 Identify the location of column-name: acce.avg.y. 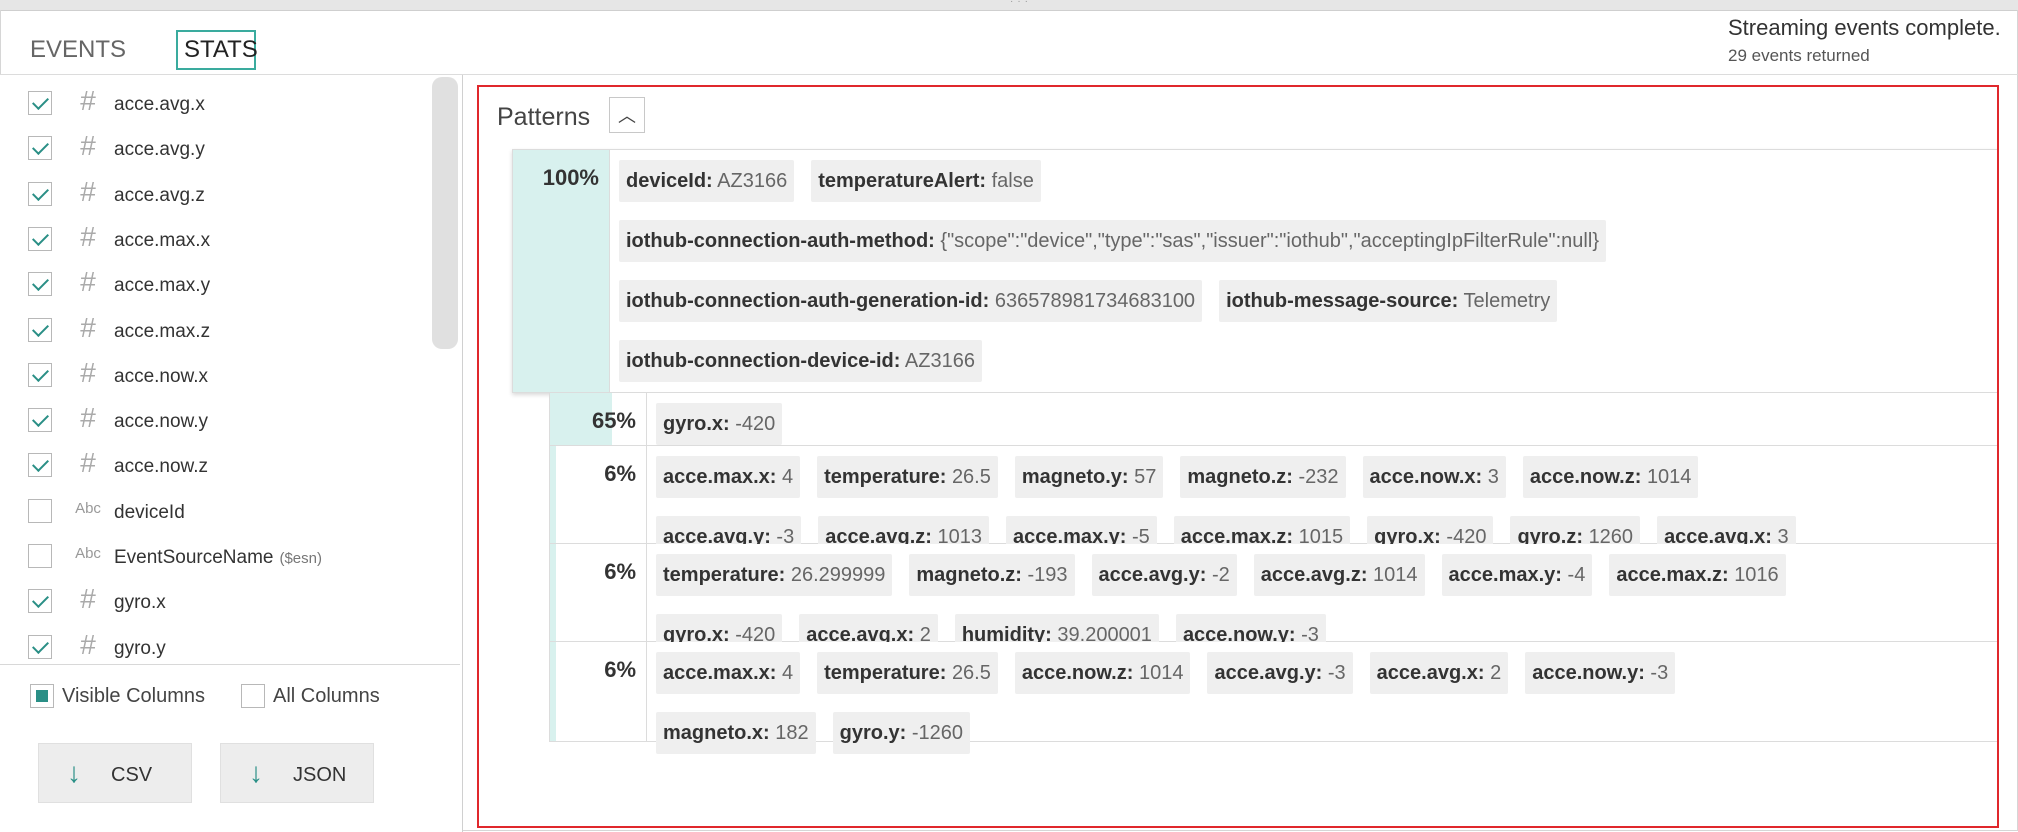
(159, 150).